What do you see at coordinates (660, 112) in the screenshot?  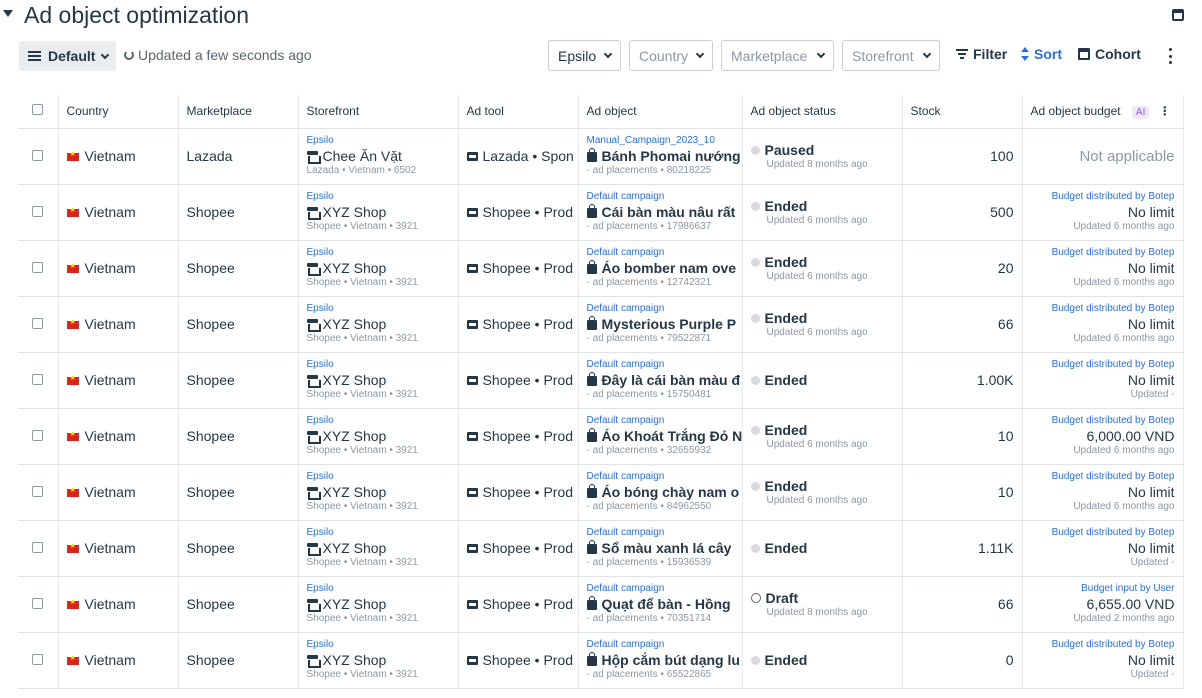 I see `column-header-ad-object: Ad object` at bounding box center [660, 112].